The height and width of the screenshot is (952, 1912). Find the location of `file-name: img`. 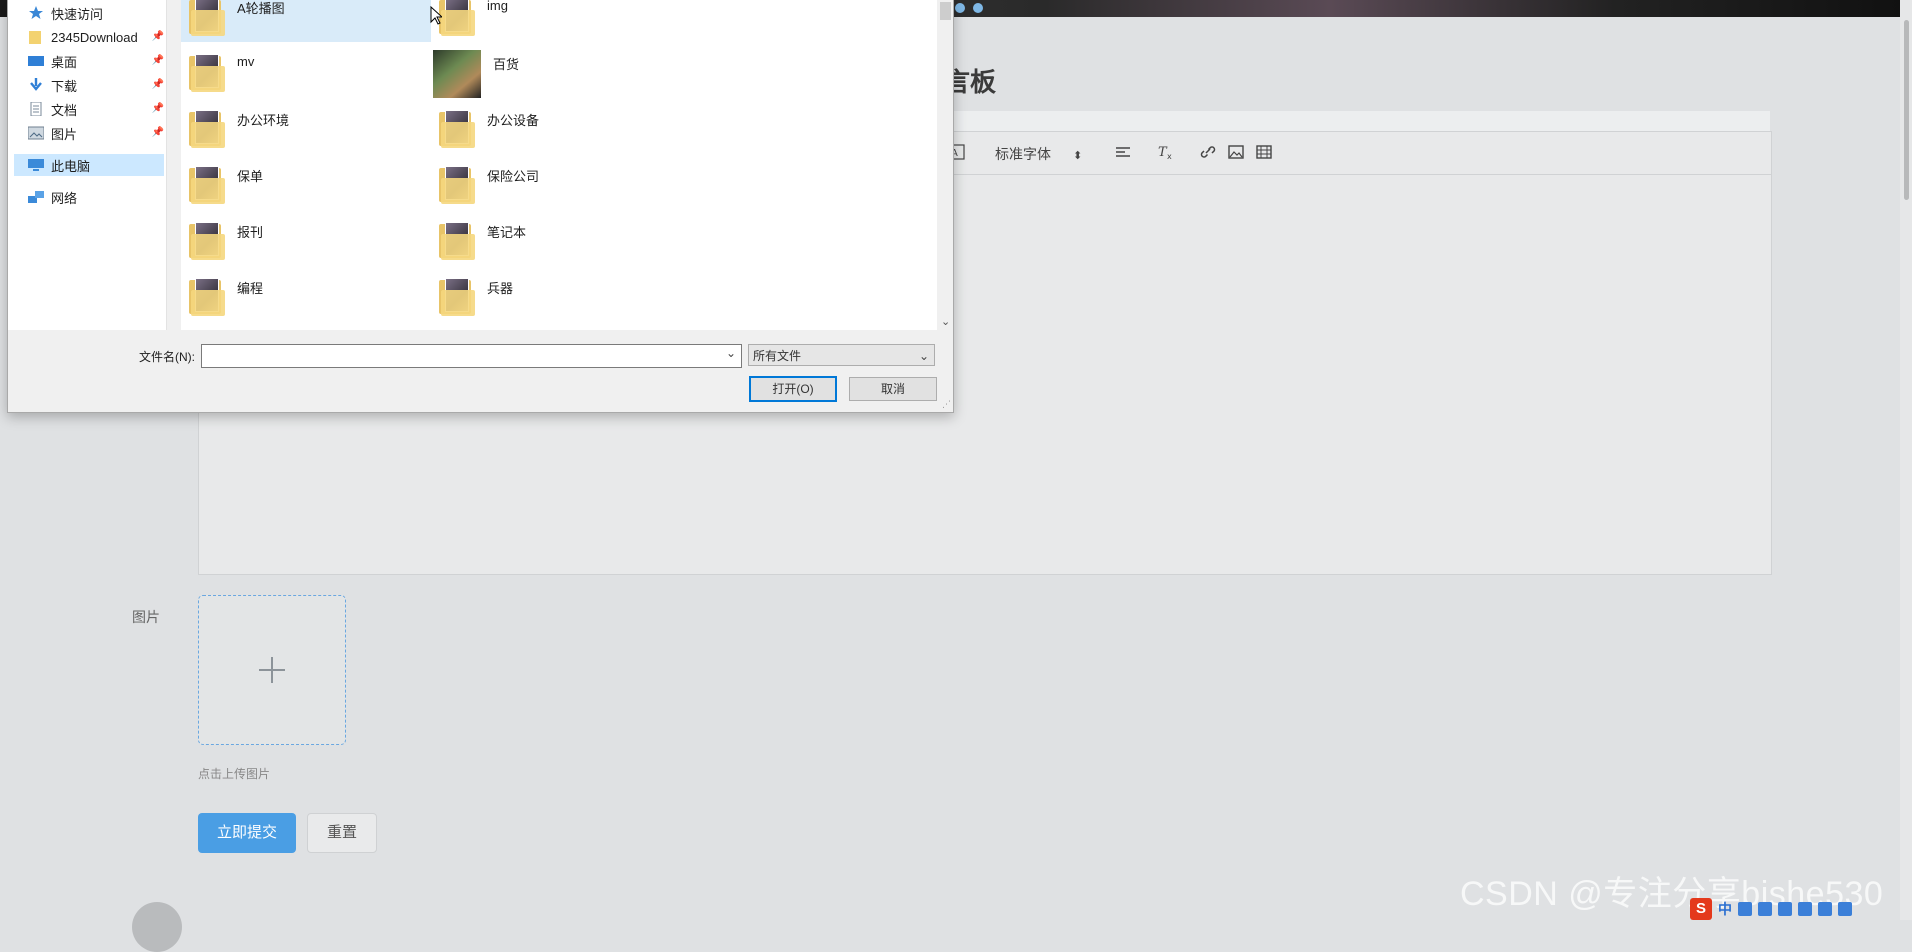

file-name: img is located at coordinates (497, 6).